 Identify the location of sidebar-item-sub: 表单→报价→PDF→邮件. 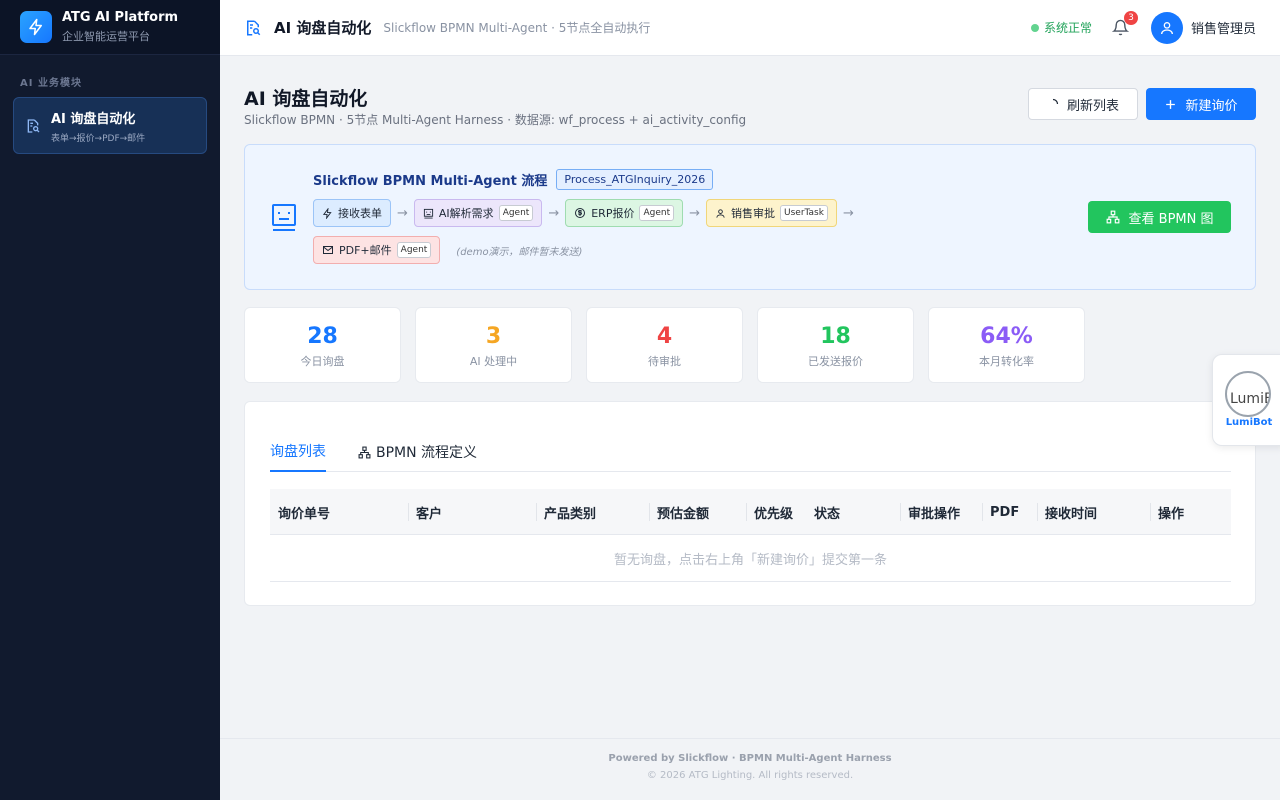
(98, 138).